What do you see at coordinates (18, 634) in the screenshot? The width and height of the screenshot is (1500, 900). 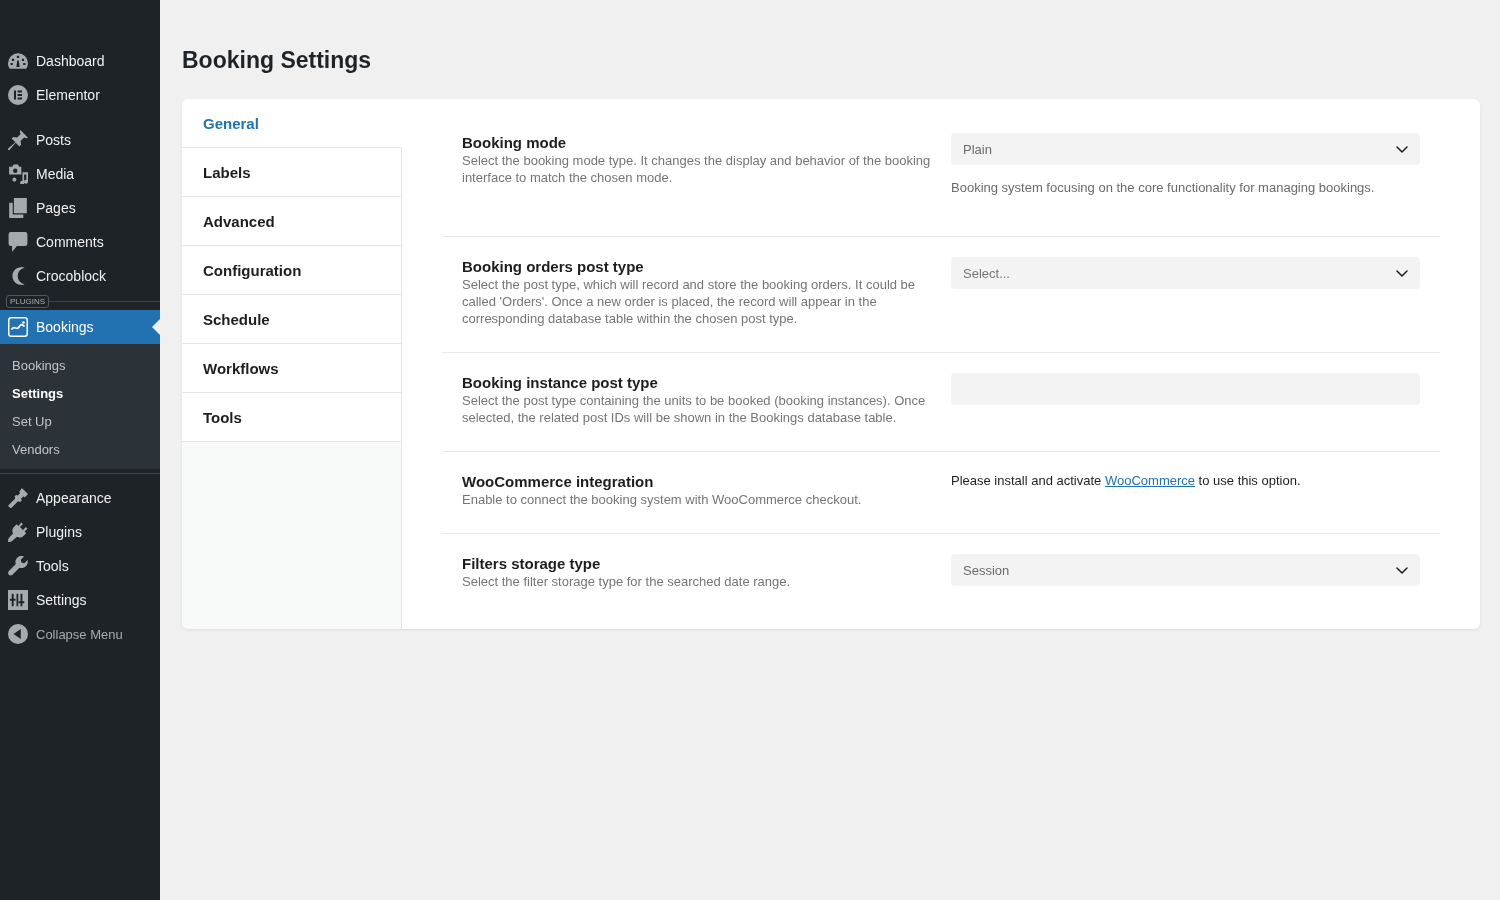 I see `collapse-arrow-icon` at bounding box center [18, 634].